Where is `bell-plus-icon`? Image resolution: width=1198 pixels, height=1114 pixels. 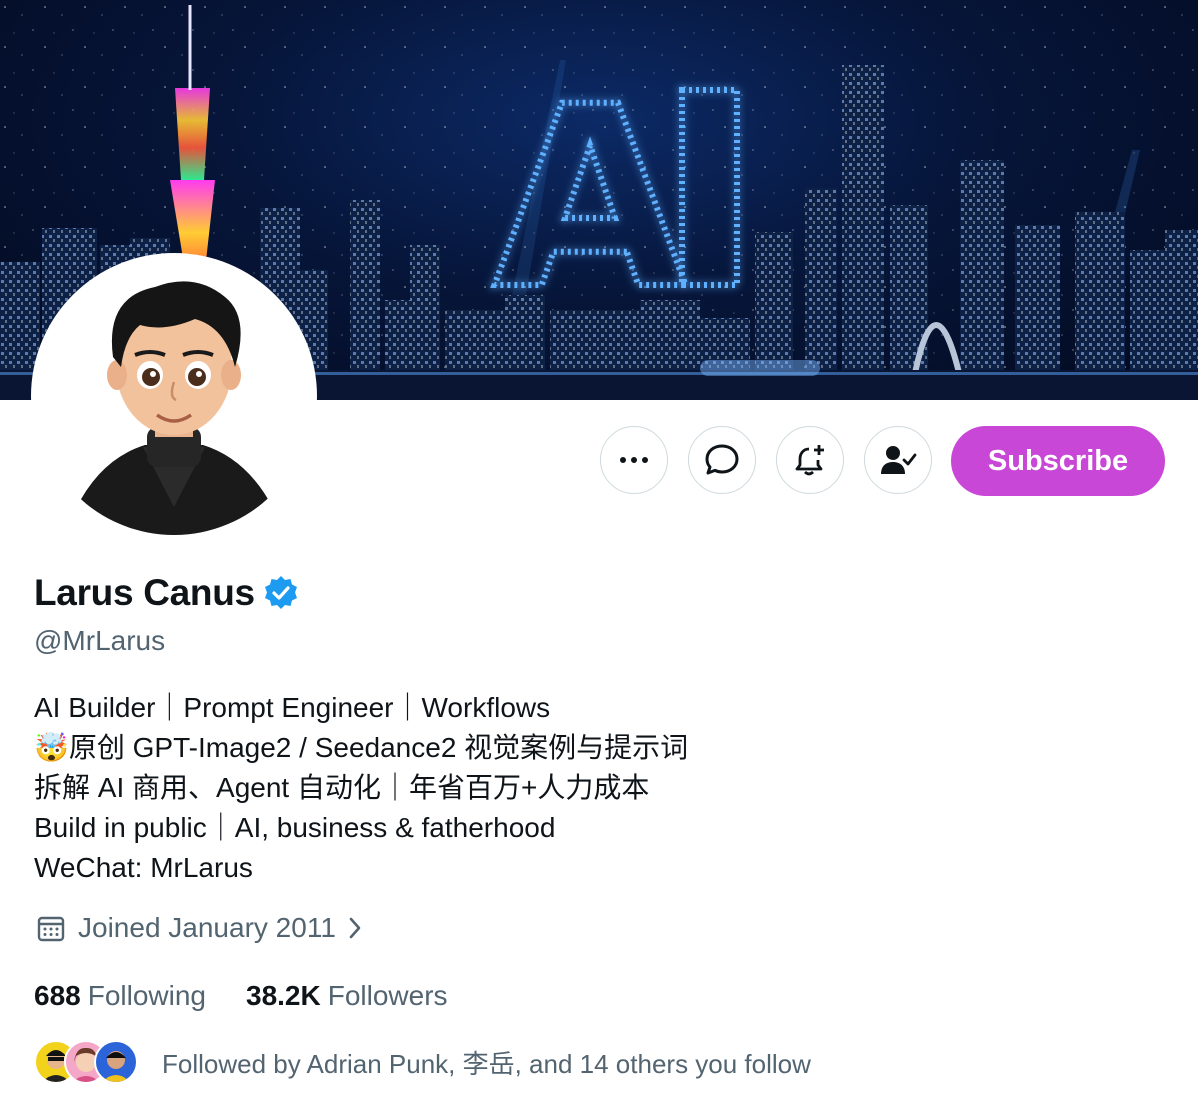
bell-plus-icon is located at coordinates (809, 460).